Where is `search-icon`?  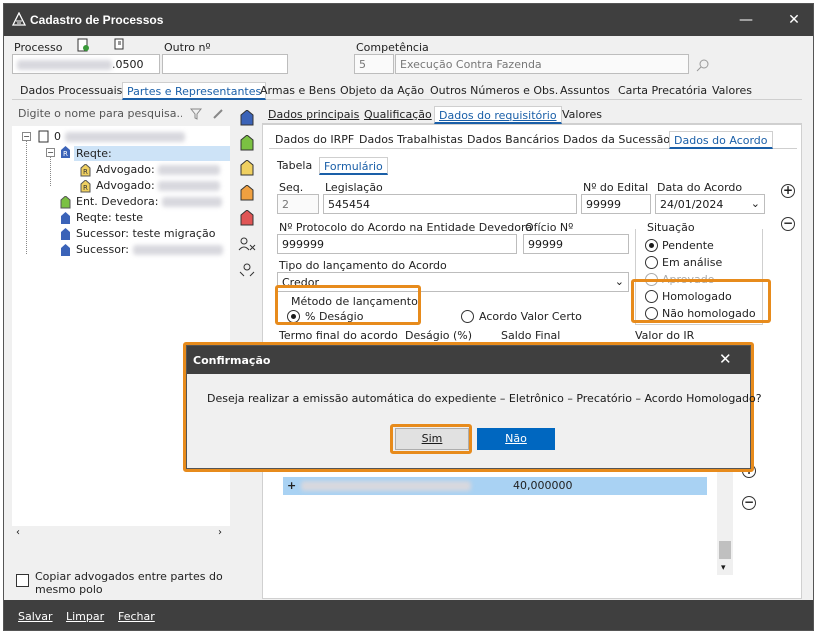 search-icon is located at coordinates (703, 65).